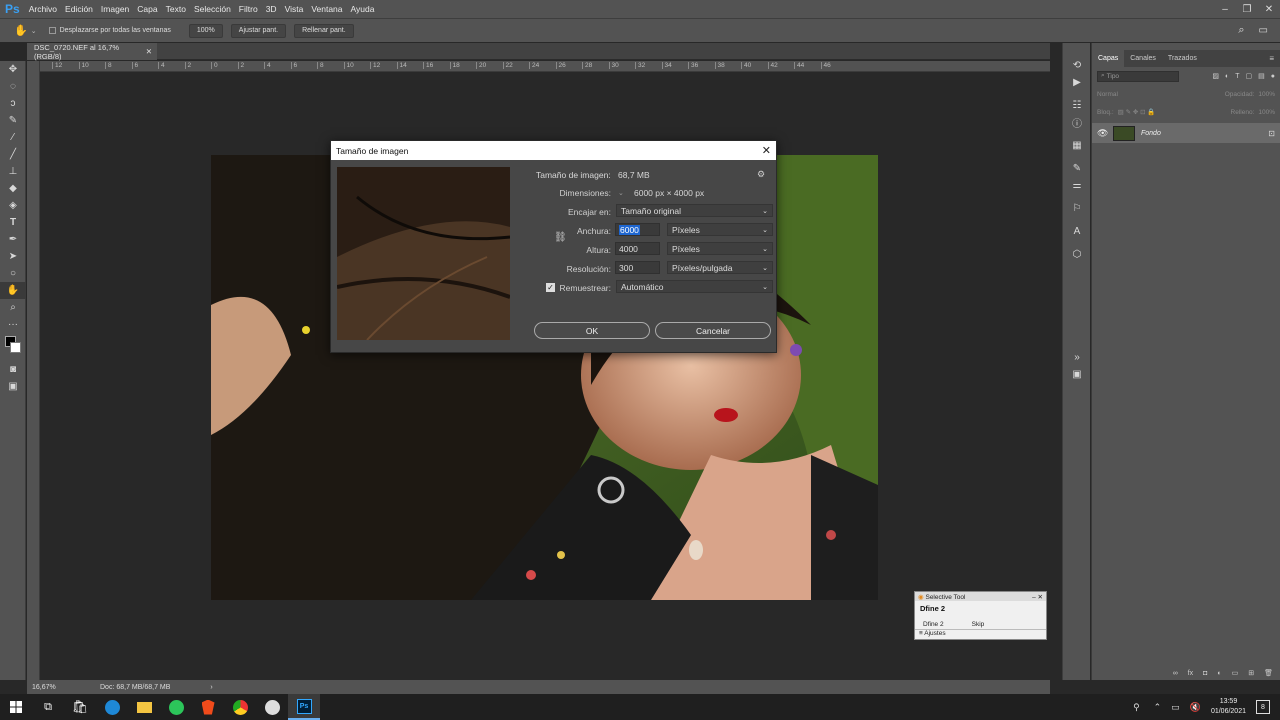 The image size is (1280, 720). I want to click on eye-icon: 👁, so click(1105, 133).